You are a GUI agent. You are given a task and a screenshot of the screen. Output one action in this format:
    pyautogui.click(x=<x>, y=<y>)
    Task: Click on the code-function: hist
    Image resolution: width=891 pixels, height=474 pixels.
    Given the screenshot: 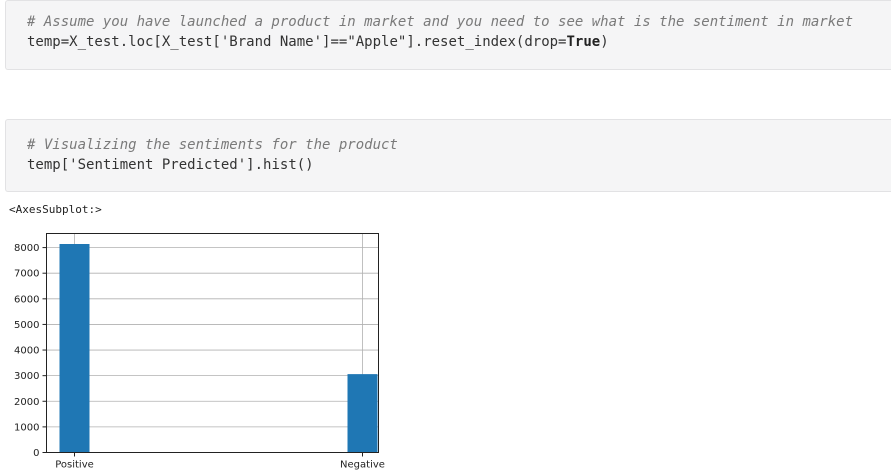 What is the action you would take?
    pyautogui.click(x=280, y=165)
    